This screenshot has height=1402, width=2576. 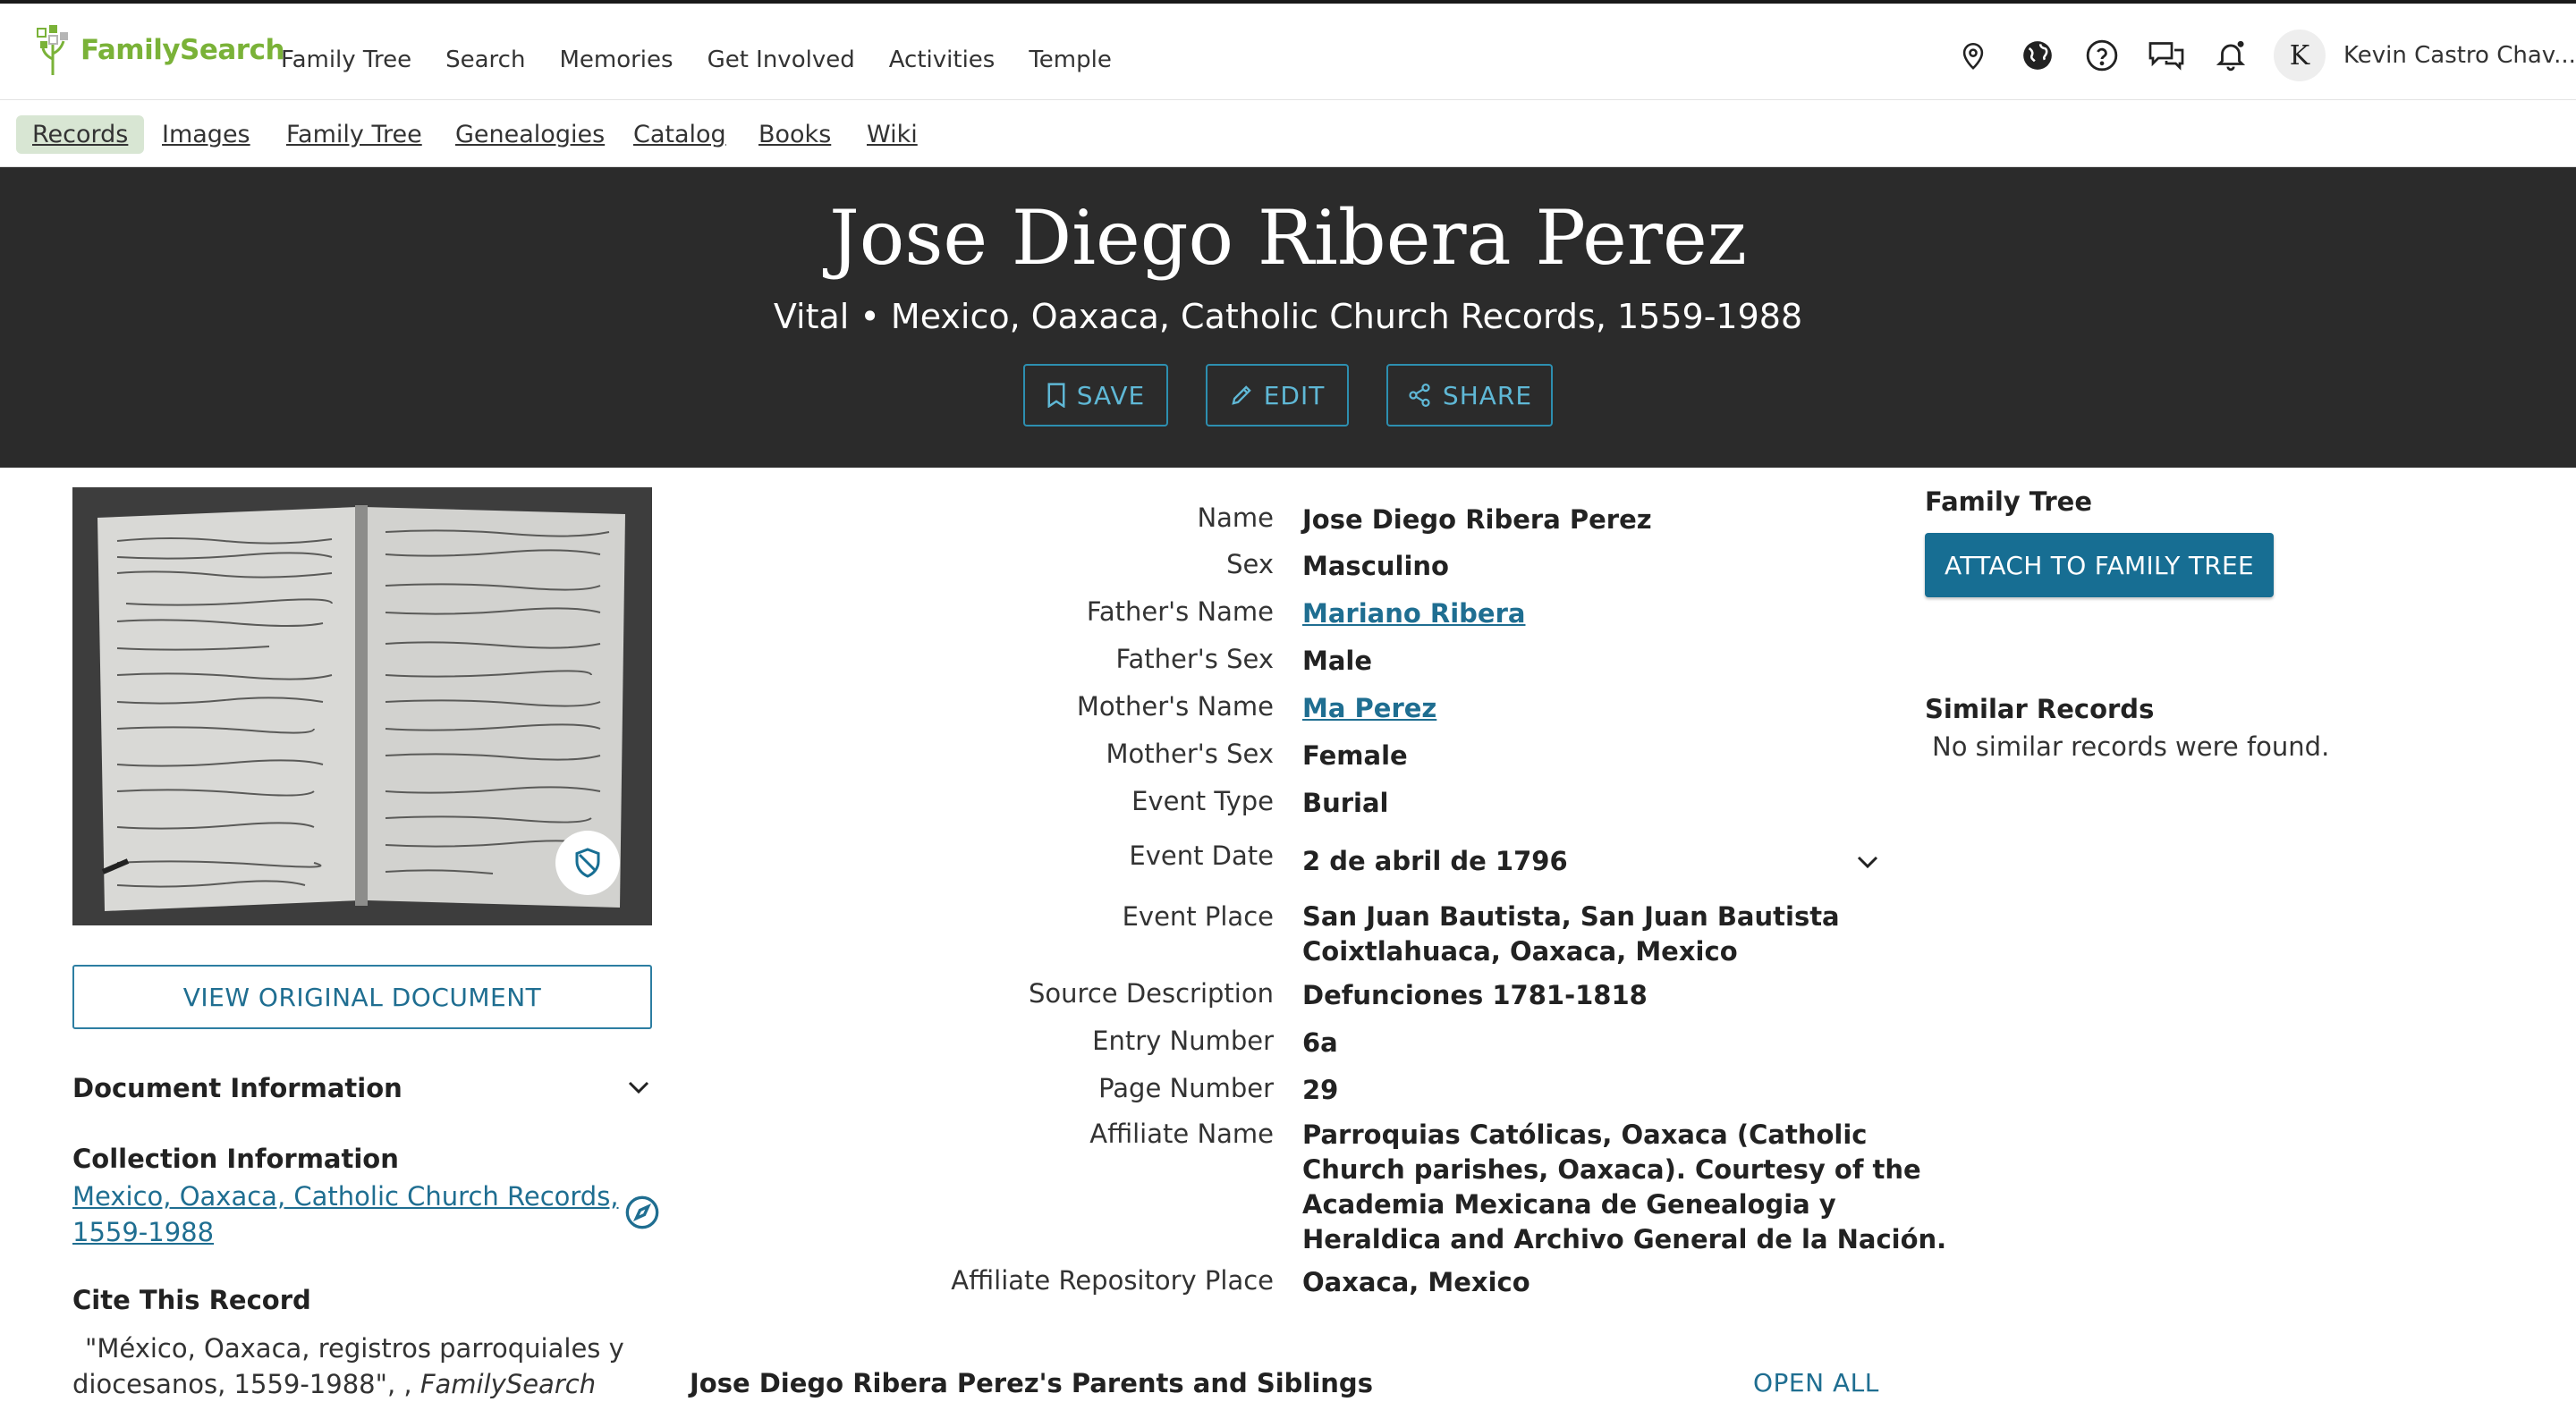 I want to click on compass-icon, so click(x=642, y=1212).